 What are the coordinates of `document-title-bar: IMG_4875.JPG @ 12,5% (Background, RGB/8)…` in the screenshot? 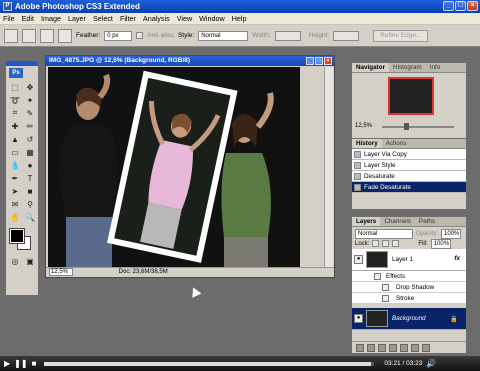 It's located at (190, 61).